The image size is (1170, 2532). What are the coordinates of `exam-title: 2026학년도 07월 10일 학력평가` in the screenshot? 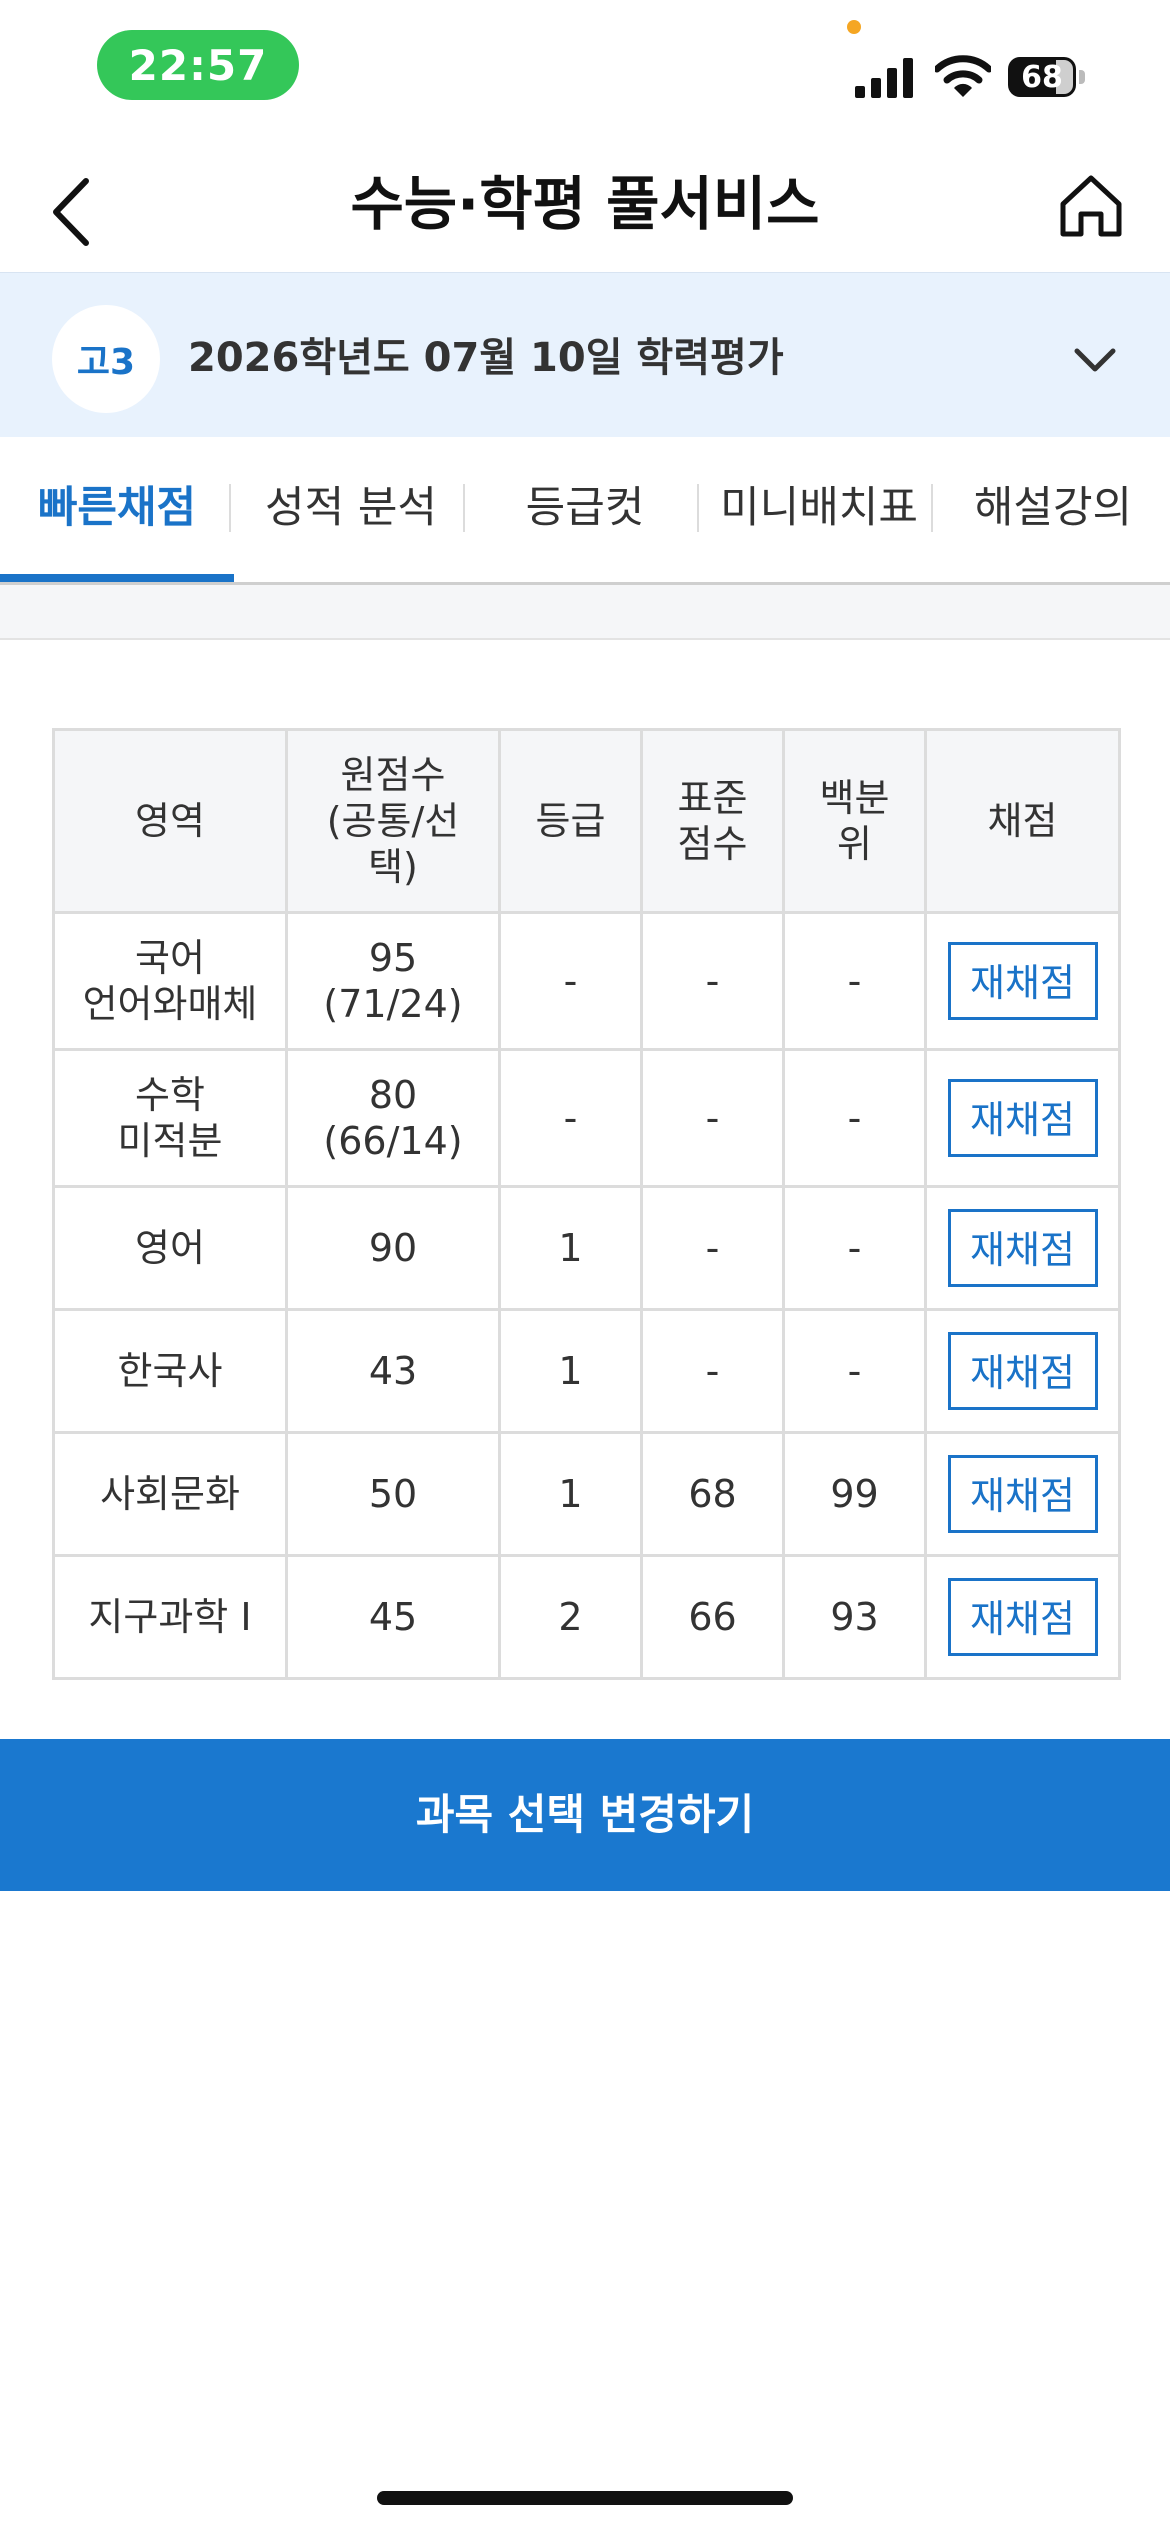 It's located at (486, 358).